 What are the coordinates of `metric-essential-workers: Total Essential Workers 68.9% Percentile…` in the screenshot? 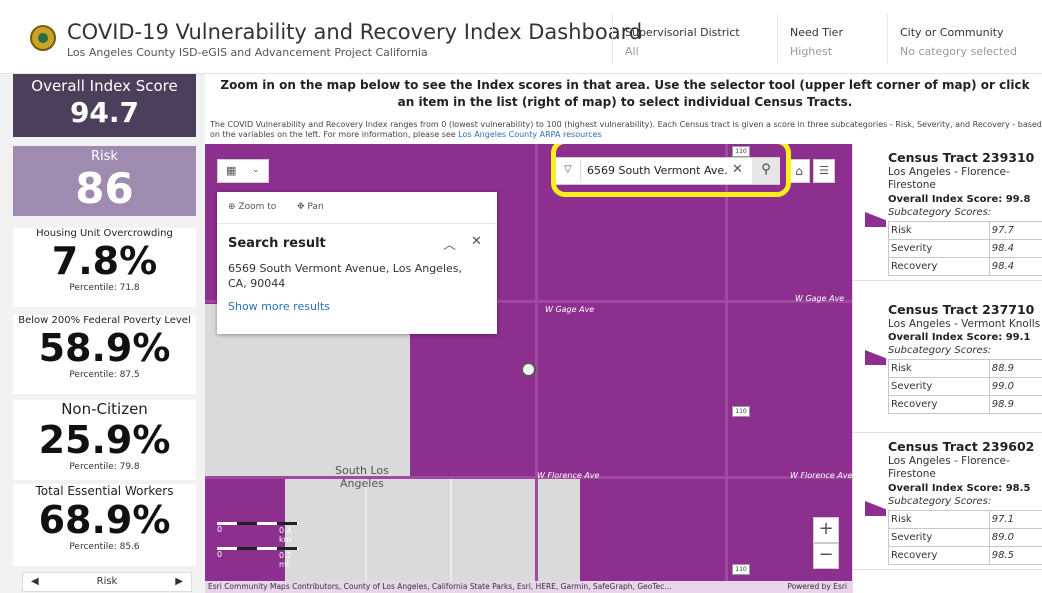 It's located at (104, 525).